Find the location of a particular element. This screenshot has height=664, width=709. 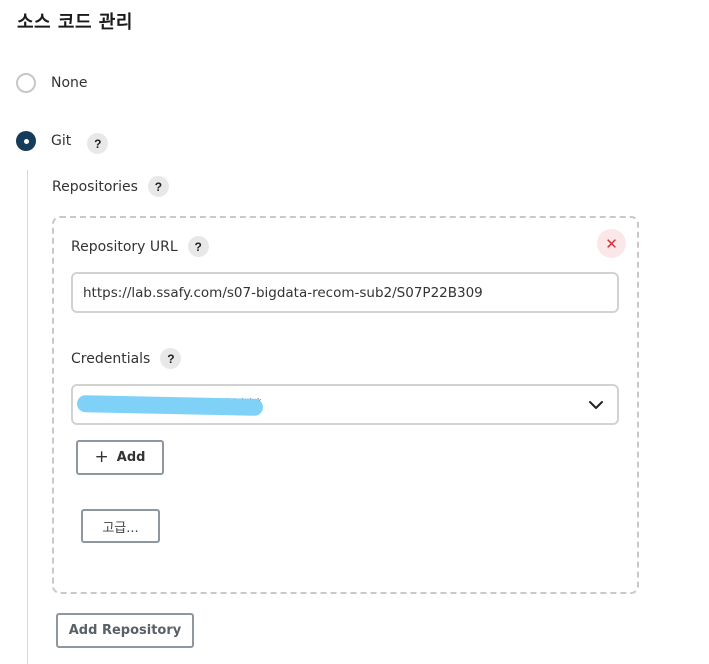

none-label: None is located at coordinates (69, 83).